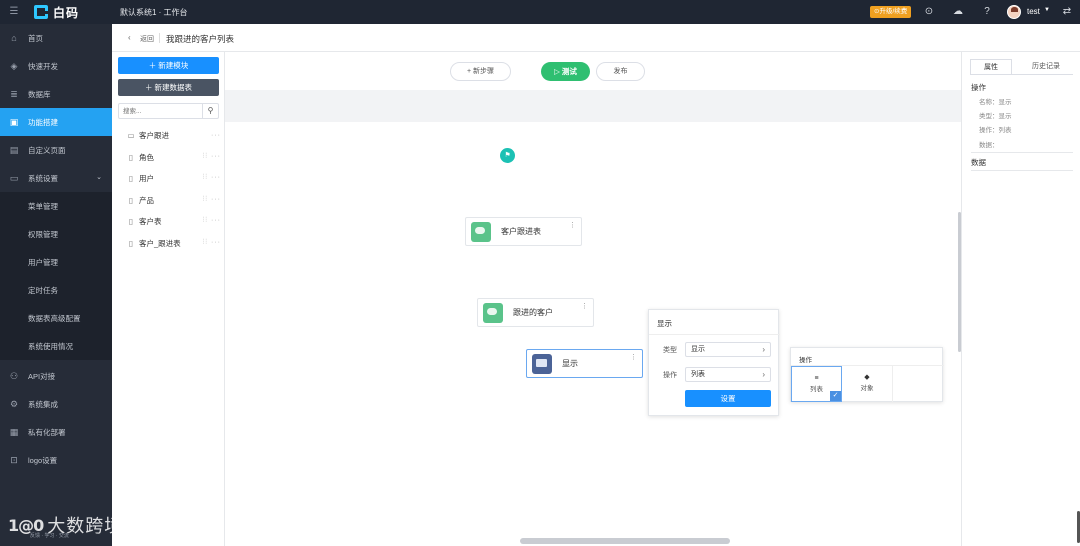  I want to click on sidebar-item-quick-dev: ◈ 快速开发, so click(56, 66).